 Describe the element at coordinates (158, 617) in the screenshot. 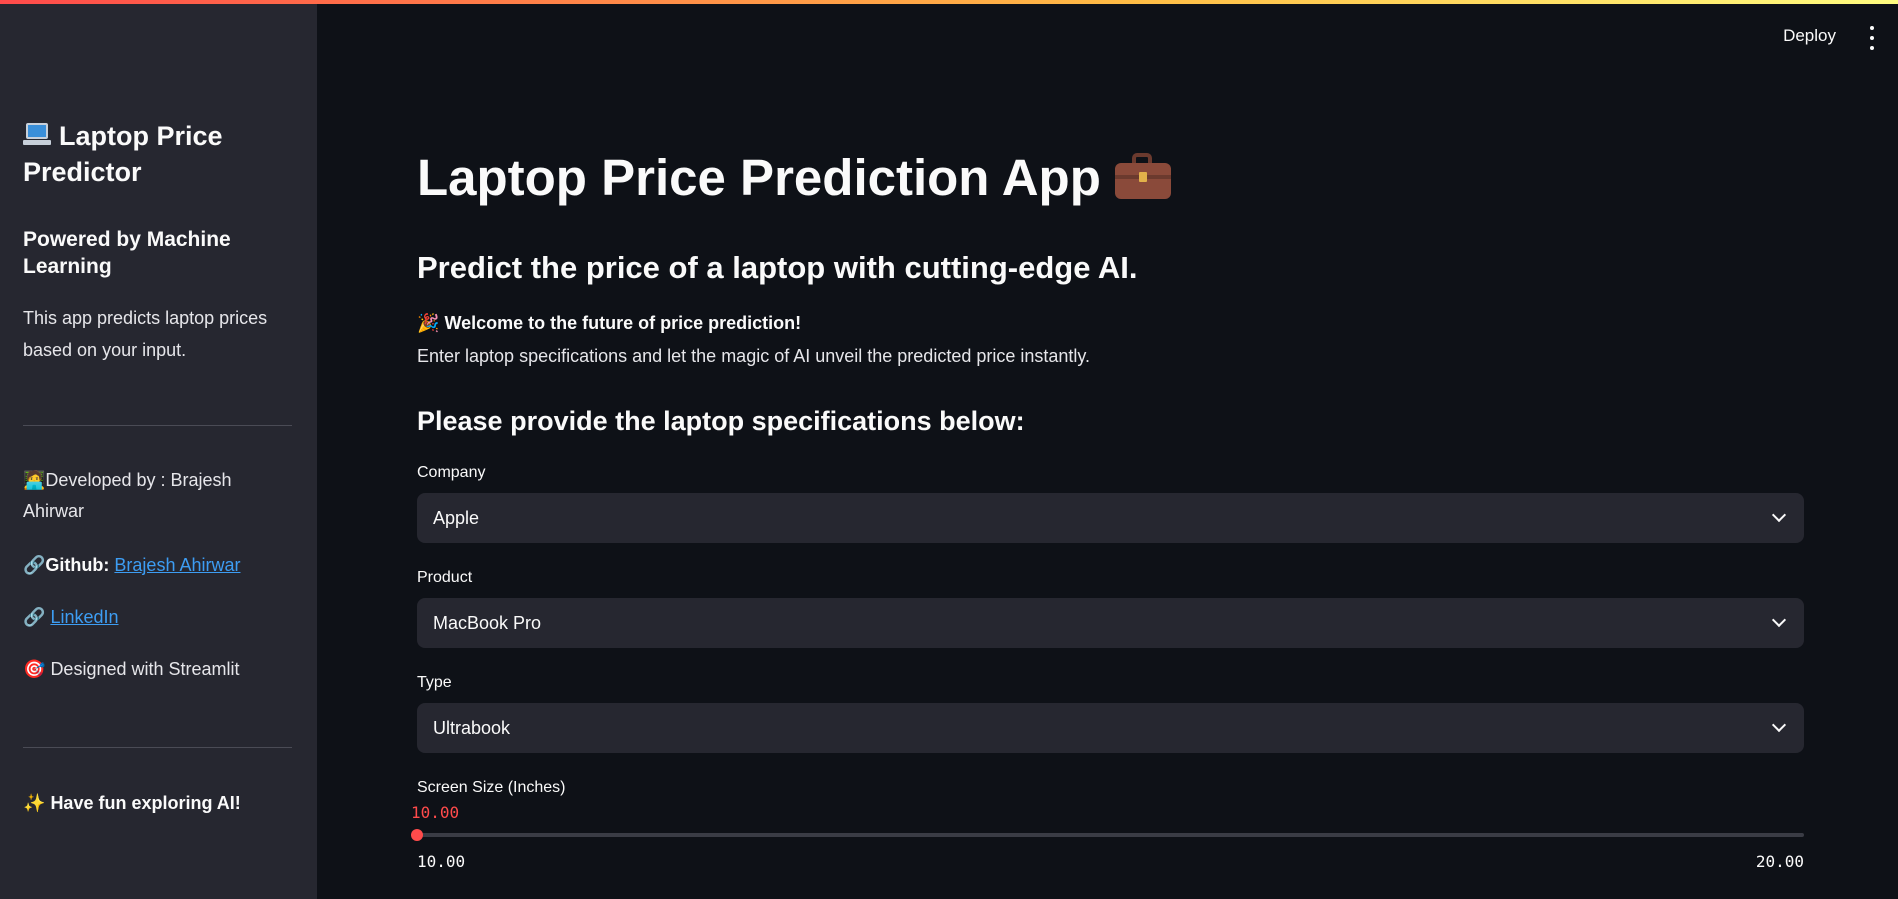

I see `linkedin-line: 🔗 LinkedIn` at that location.